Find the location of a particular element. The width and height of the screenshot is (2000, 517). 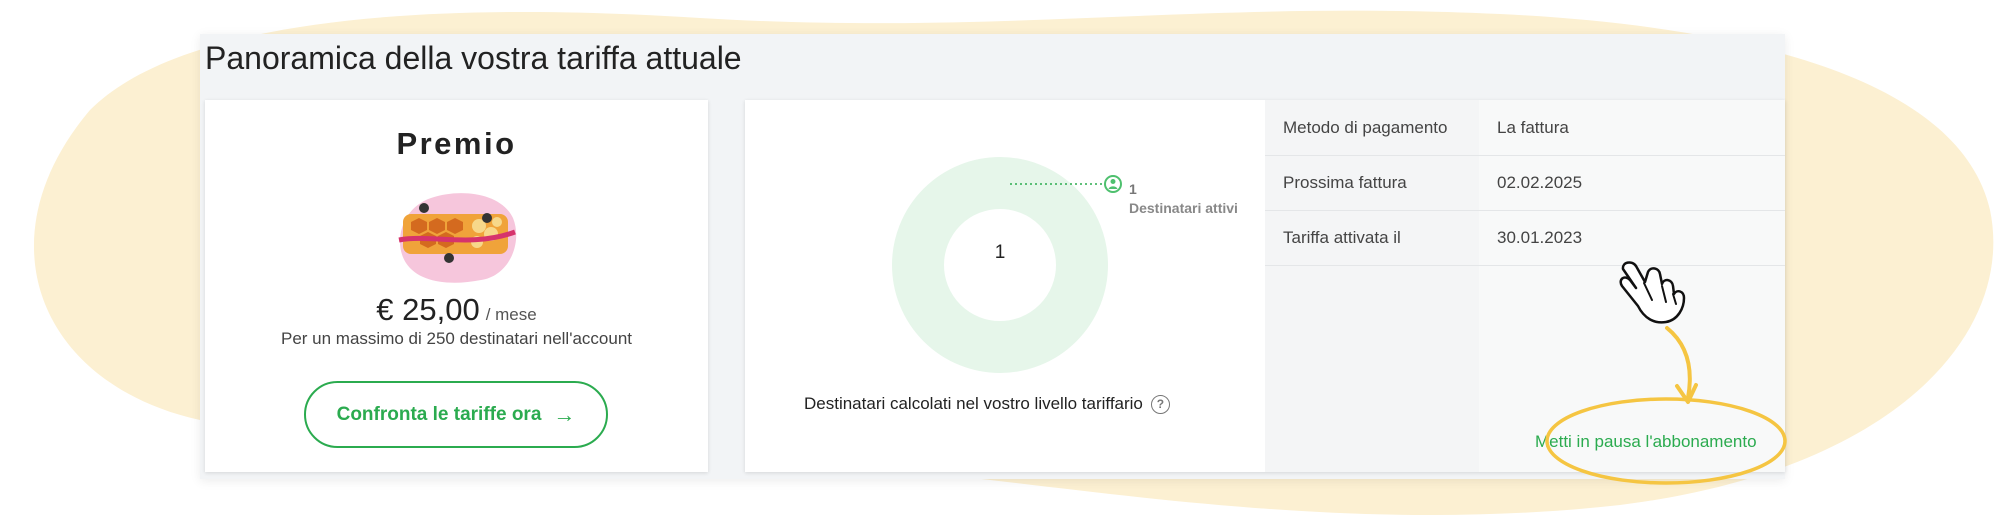

detail-label: Metodo di pagamento is located at coordinates (1365, 127).